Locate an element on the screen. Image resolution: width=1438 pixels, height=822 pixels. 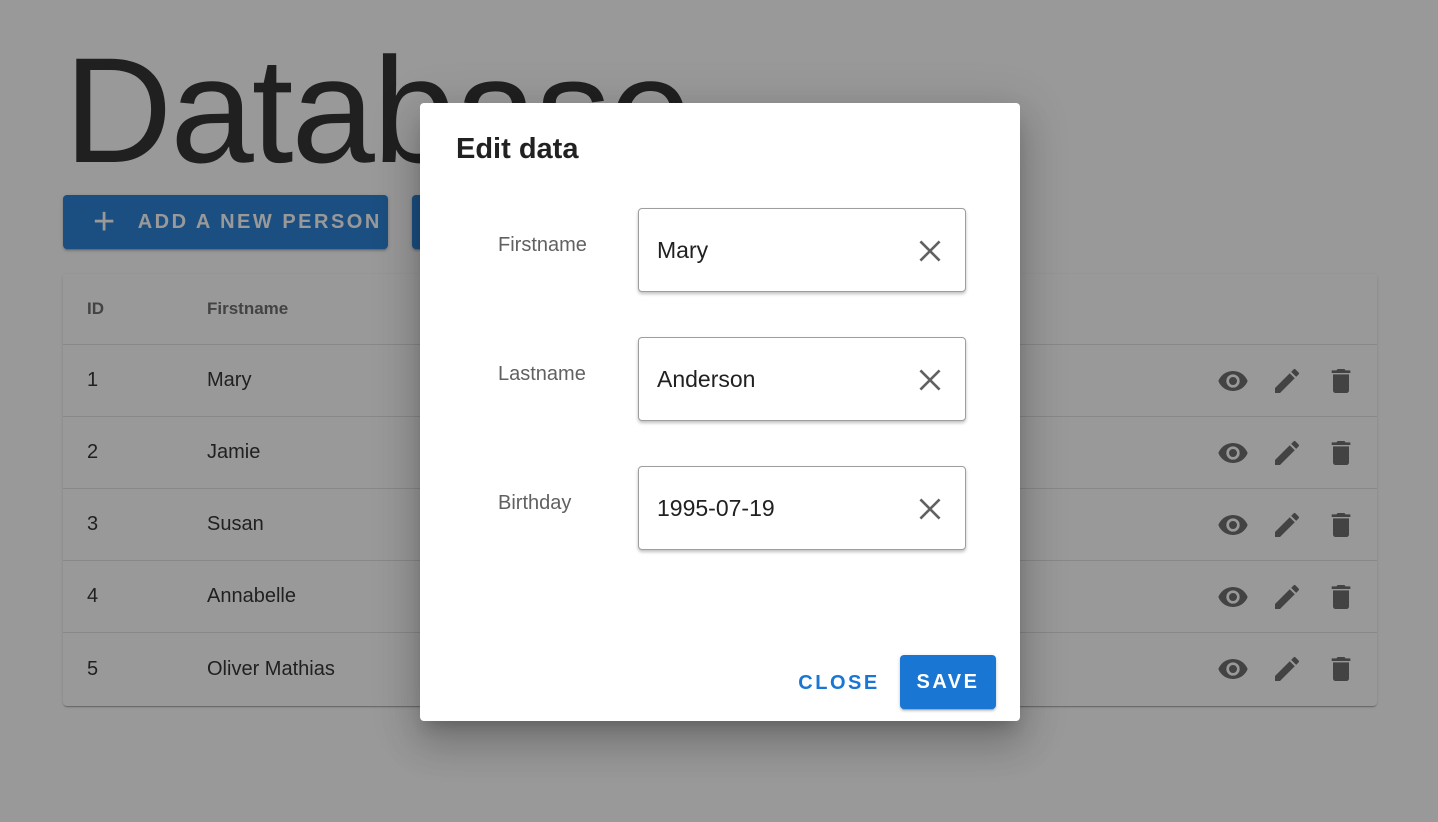
birthday-input is located at coordinates (777, 508).